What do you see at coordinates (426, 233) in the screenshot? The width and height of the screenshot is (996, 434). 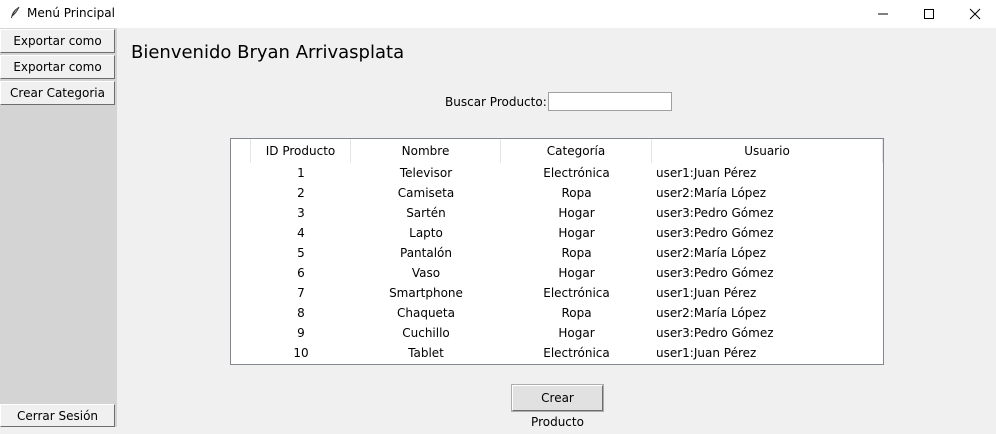 I see `cell-name: Lapto` at bounding box center [426, 233].